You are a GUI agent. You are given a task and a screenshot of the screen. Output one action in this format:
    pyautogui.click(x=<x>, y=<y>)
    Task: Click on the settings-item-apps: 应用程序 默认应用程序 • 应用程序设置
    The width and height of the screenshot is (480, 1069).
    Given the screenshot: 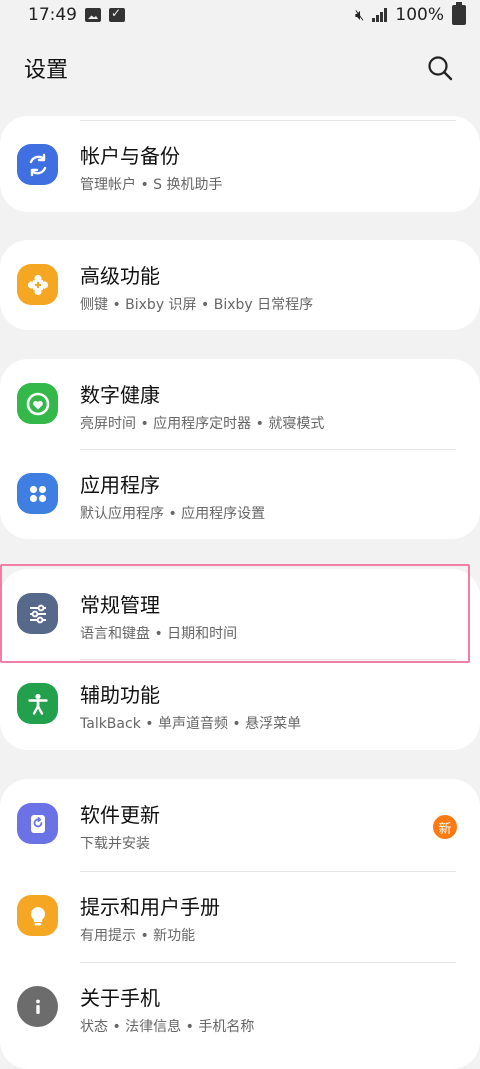 What is the action you would take?
    pyautogui.click(x=240, y=494)
    